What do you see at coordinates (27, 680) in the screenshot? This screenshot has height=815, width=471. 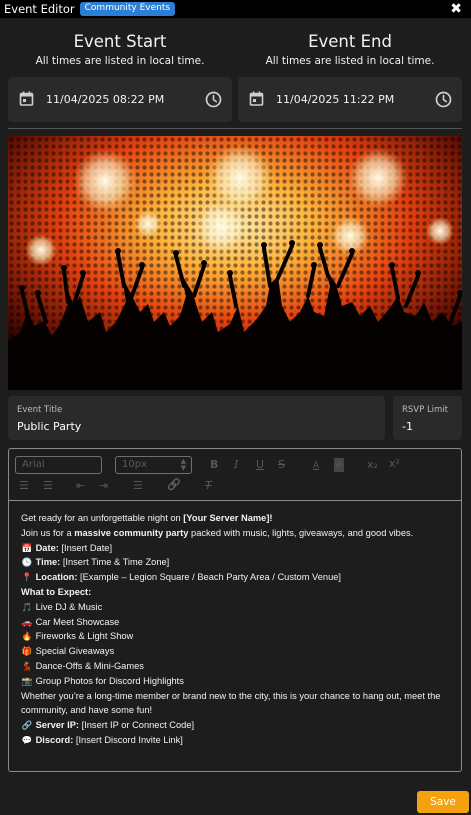 I see `camera-icon: 📸` at bounding box center [27, 680].